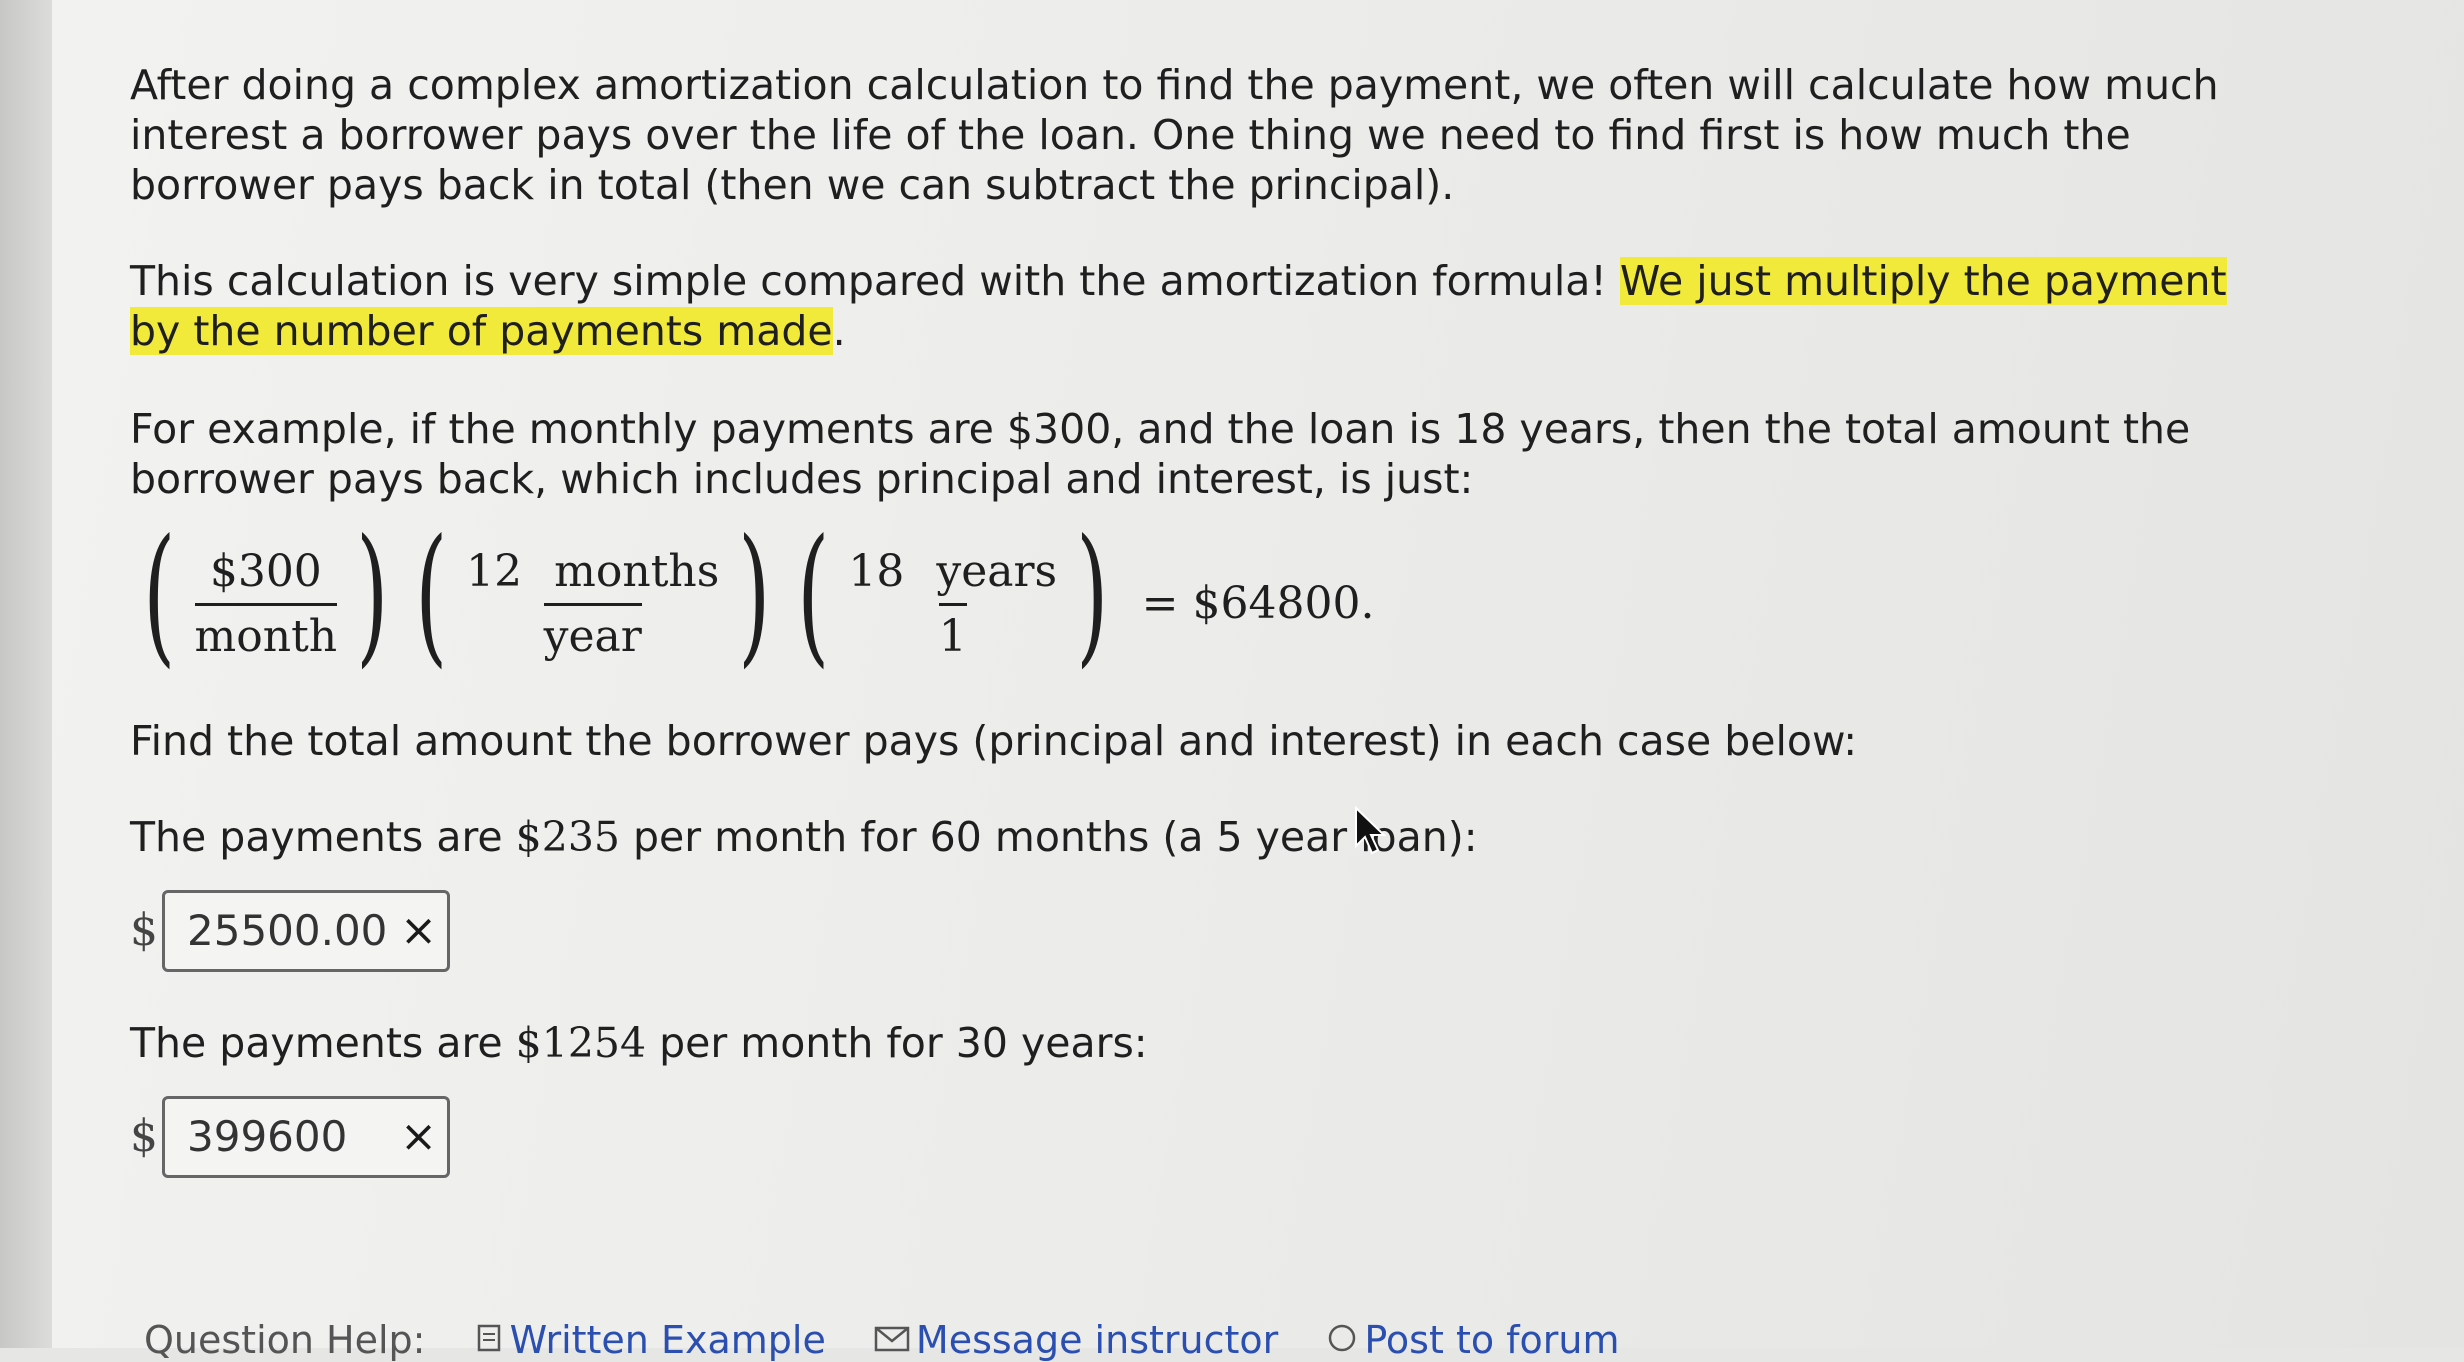  Describe the element at coordinates (997, 571) in the screenshot. I see `numerator-unit: years` at that location.